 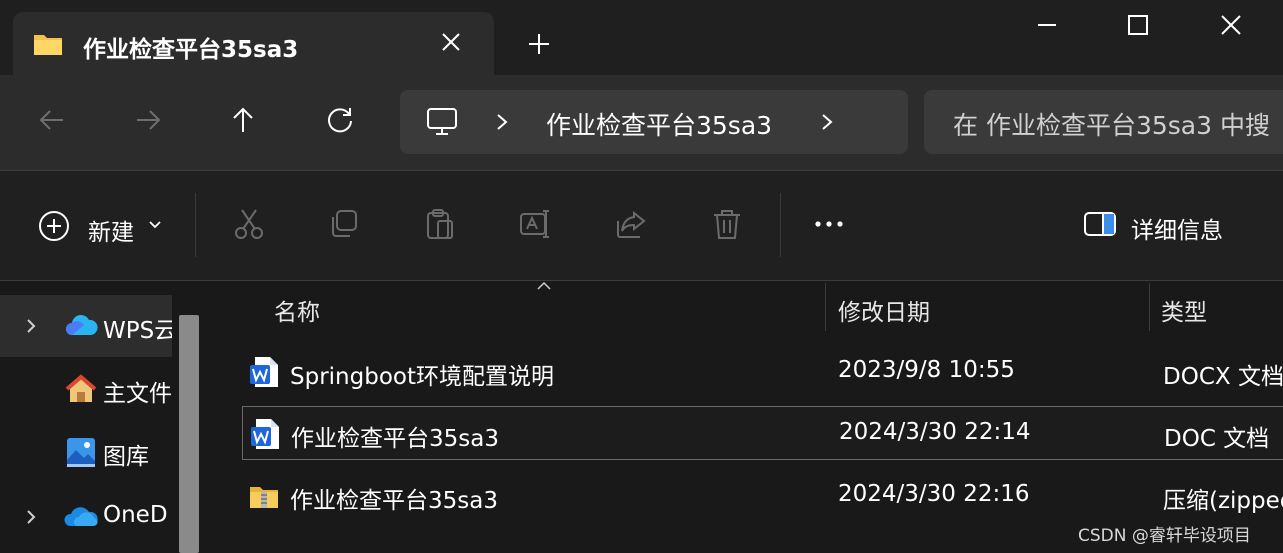 What do you see at coordinates (535, 224) in the screenshot?
I see `rename-icon` at bounding box center [535, 224].